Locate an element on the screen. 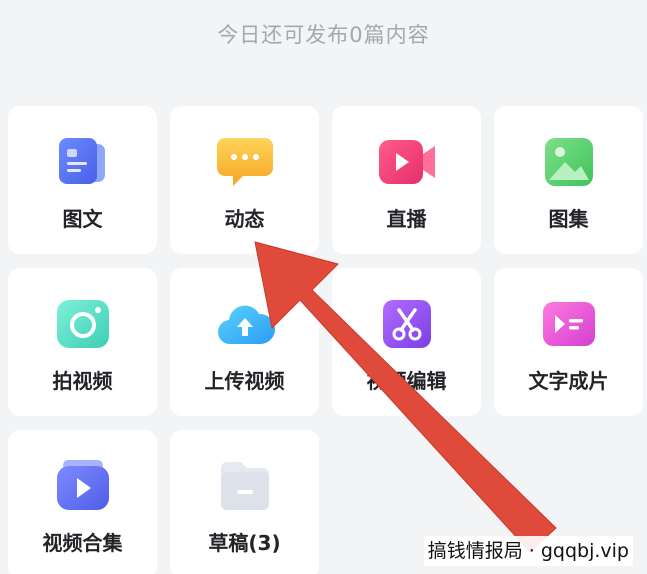  tile-video-edit: 视频编辑 is located at coordinates (406, 342).